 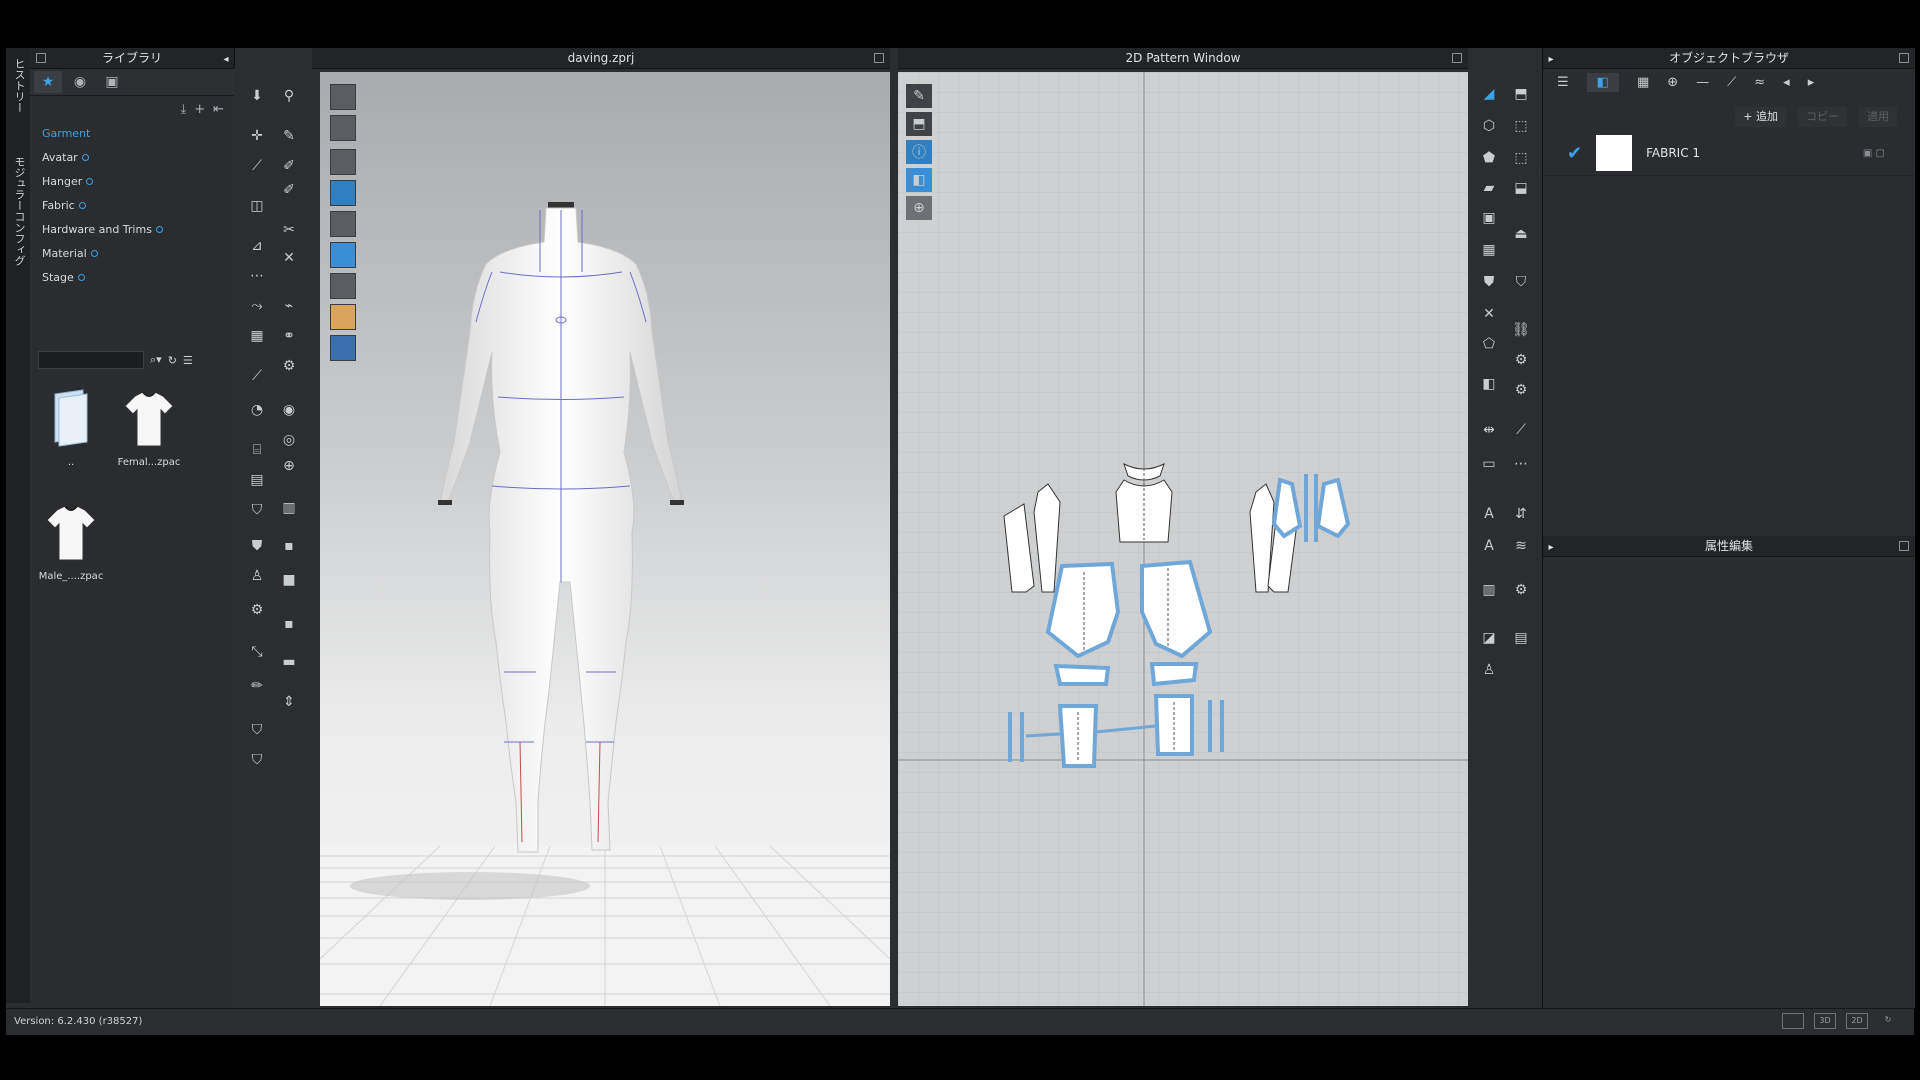 What do you see at coordinates (257, 686) in the screenshot?
I see `pencil-icon: ✏` at bounding box center [257, 686].